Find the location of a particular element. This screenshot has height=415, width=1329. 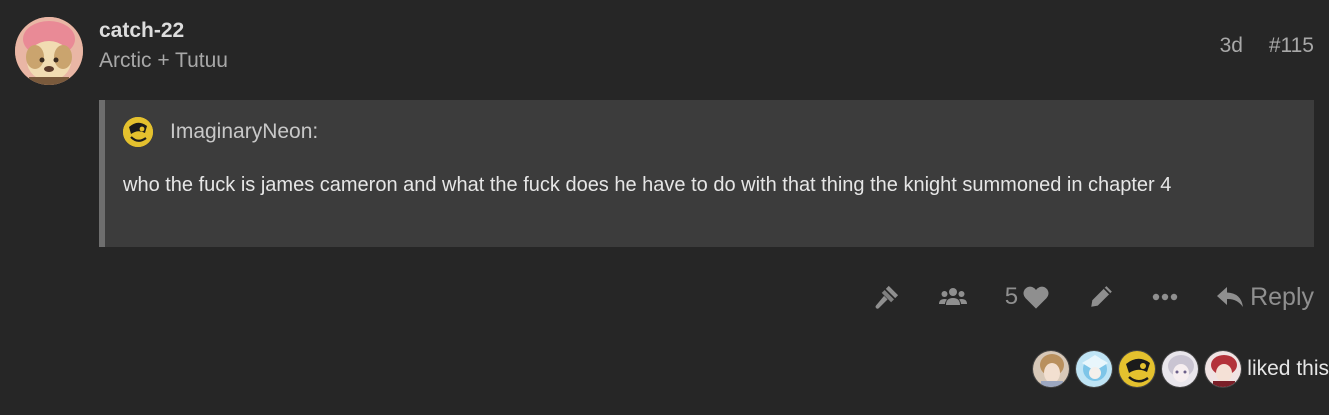

post-actions: 5 Reply is located at coordinates (1093, 297).